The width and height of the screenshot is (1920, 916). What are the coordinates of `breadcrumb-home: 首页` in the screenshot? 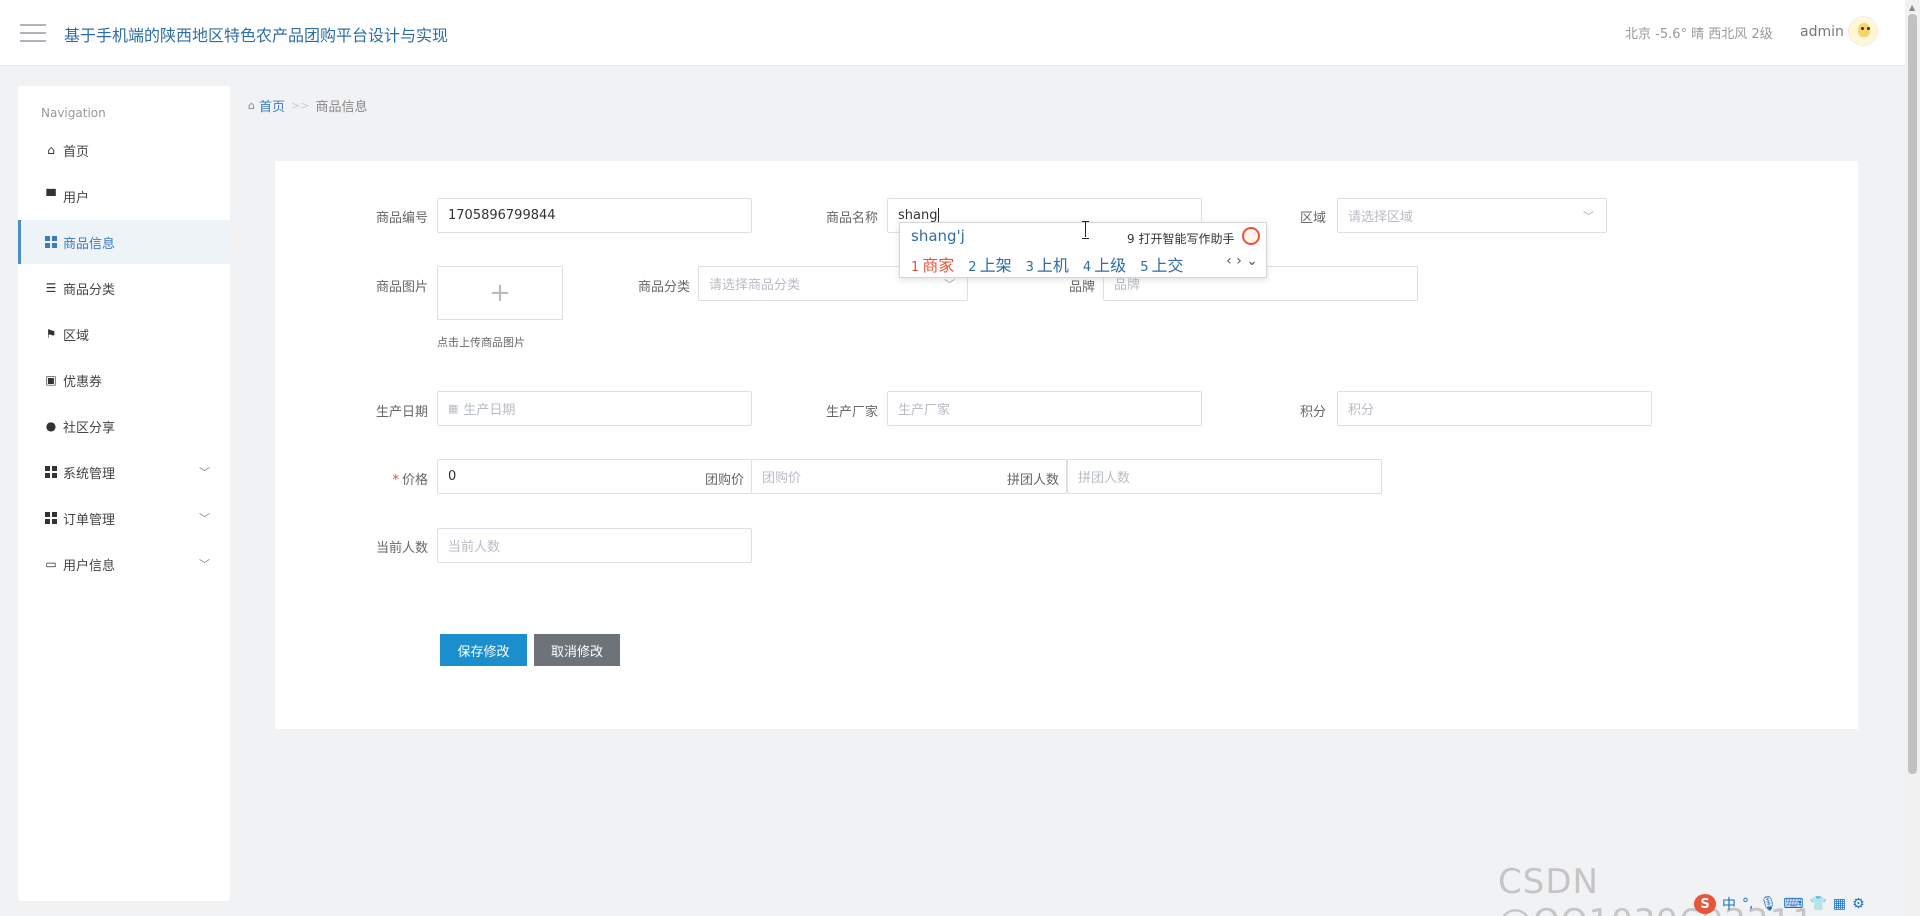 It's located at (272, 105).